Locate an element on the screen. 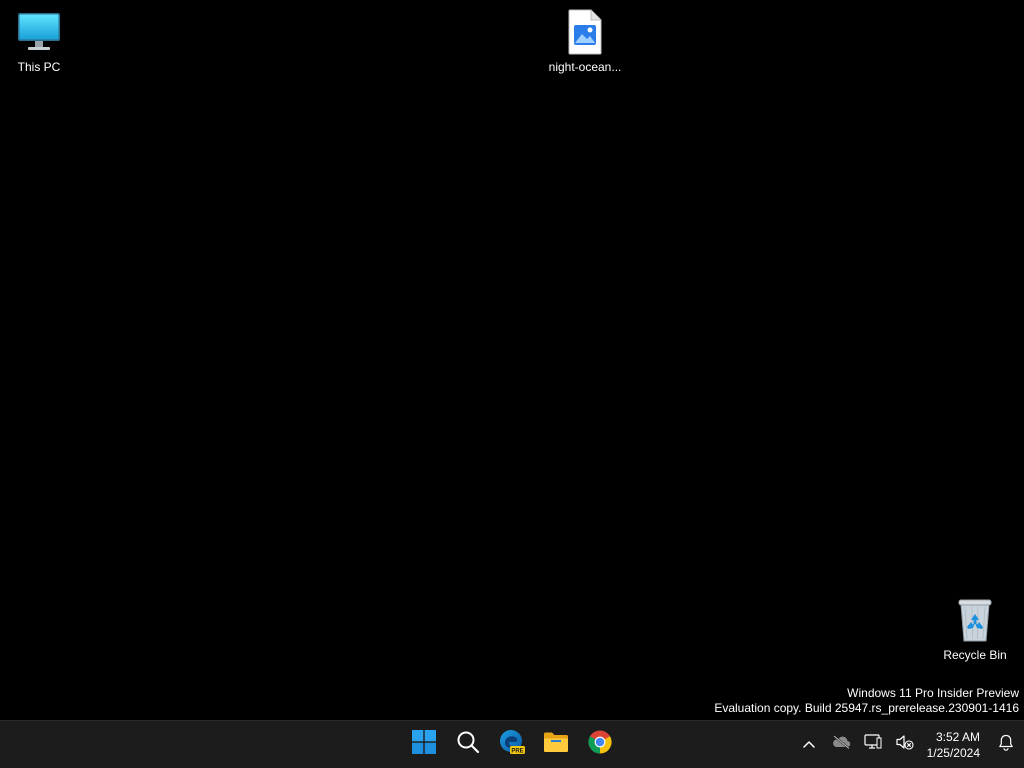 The image size is (1024, 768). search-button is located at coordinates (468, 745).